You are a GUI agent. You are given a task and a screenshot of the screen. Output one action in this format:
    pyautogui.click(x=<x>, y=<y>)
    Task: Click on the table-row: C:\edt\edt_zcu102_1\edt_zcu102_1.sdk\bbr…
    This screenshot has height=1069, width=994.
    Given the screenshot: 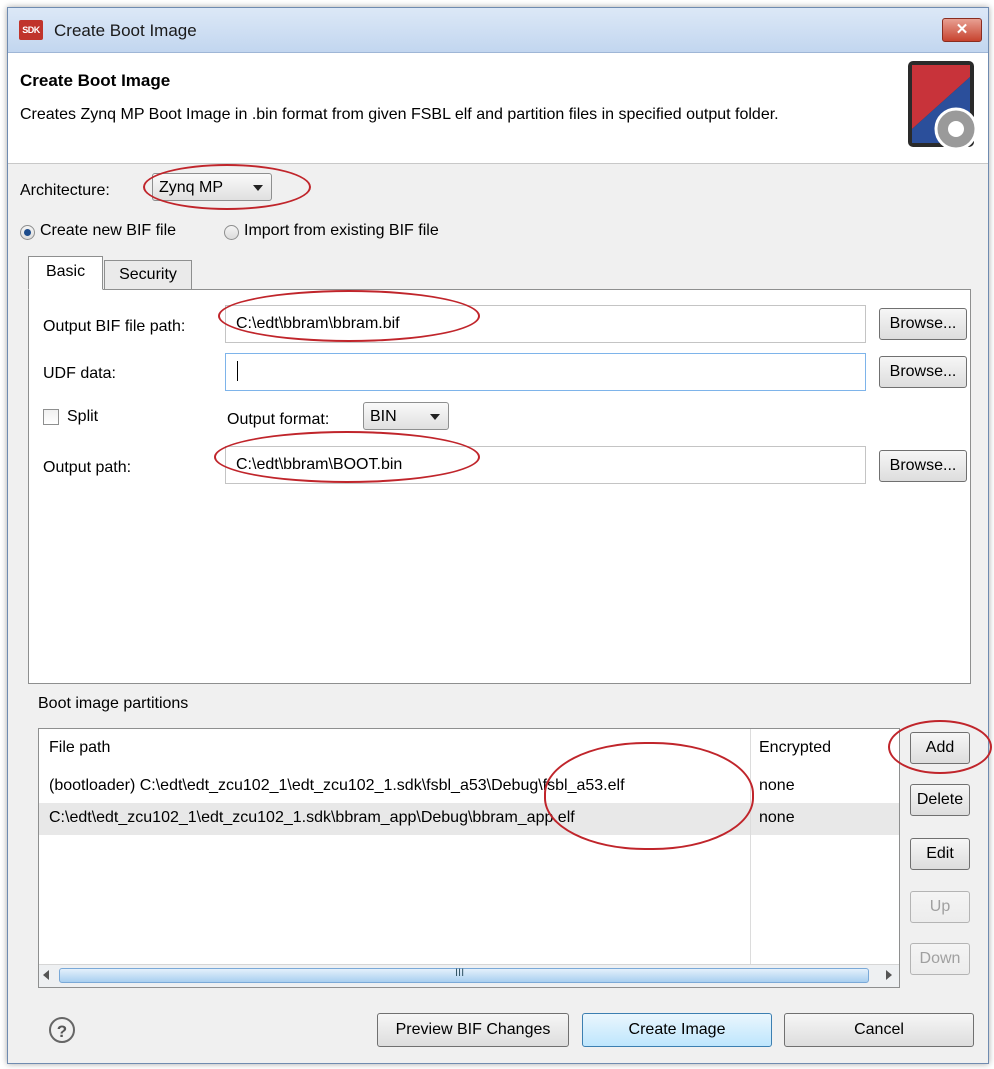 What is the action you would take?
    pyautogui.click(x=469, y=819)
    